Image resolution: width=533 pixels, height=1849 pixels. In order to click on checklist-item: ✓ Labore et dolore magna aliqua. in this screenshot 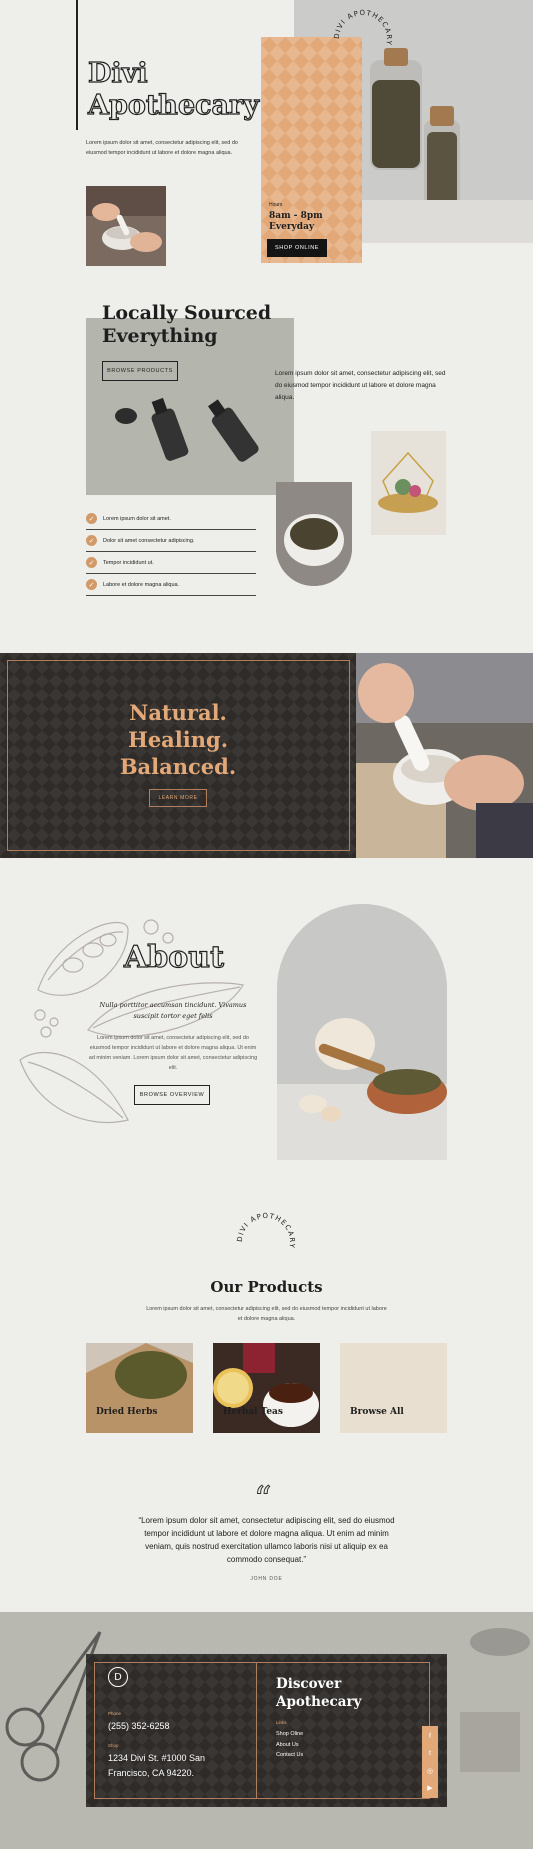, I will do `click(171, 585)`.